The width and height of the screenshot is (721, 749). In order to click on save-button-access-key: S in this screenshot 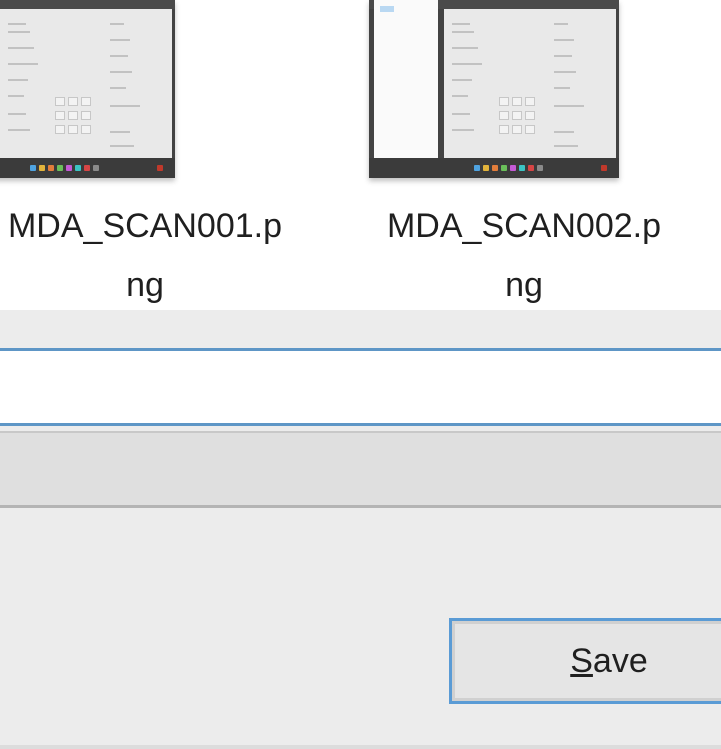, I will do `click(581, 660)`.